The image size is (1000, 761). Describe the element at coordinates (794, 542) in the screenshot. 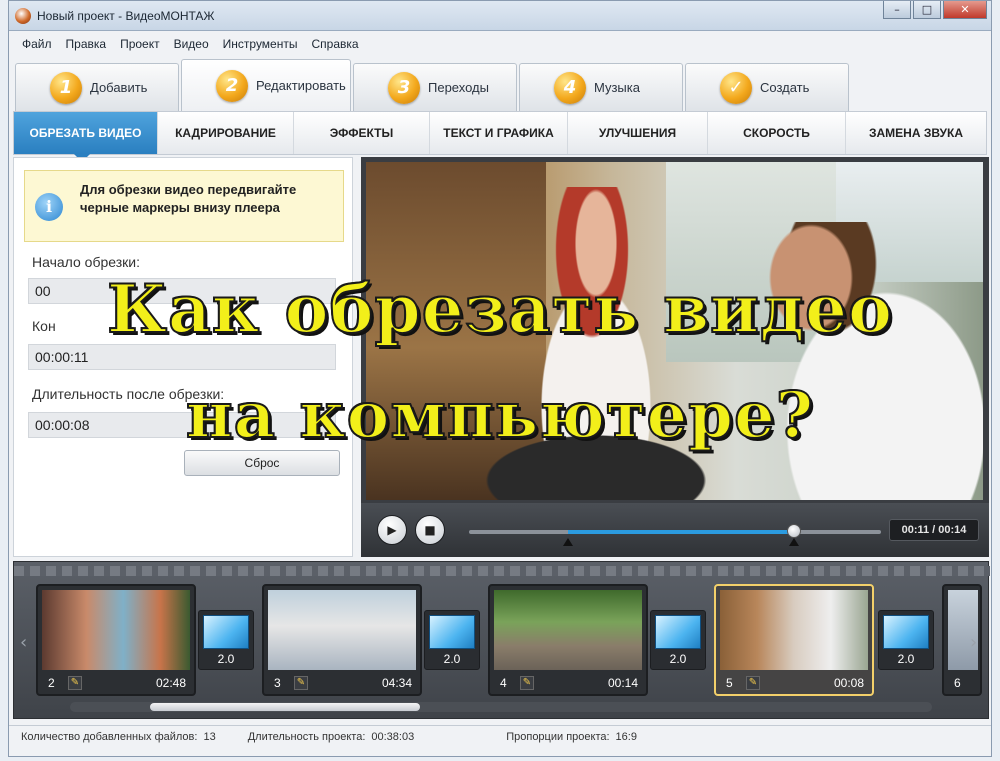

I see `trim-end-marker` at that location.